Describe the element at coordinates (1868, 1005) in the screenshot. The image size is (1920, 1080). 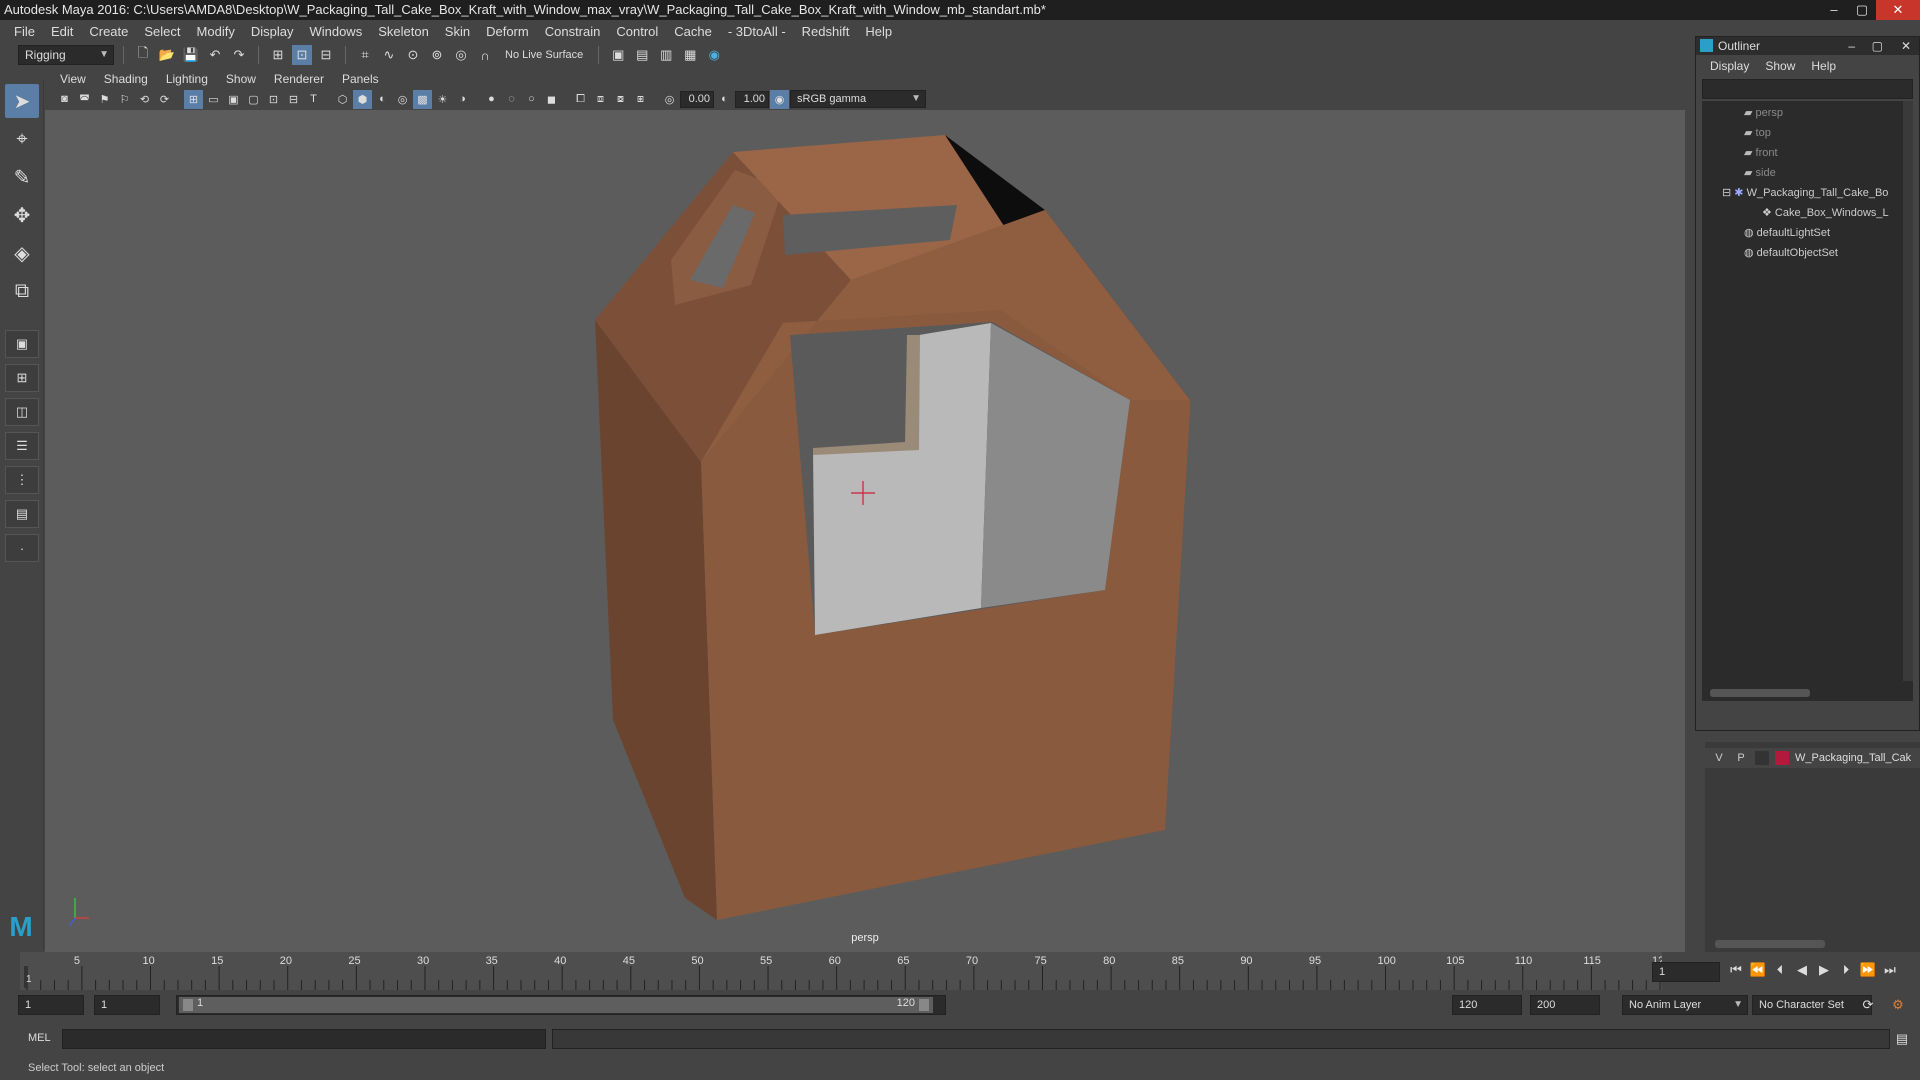
I see `auto-key-icon: ⟳` at that location.